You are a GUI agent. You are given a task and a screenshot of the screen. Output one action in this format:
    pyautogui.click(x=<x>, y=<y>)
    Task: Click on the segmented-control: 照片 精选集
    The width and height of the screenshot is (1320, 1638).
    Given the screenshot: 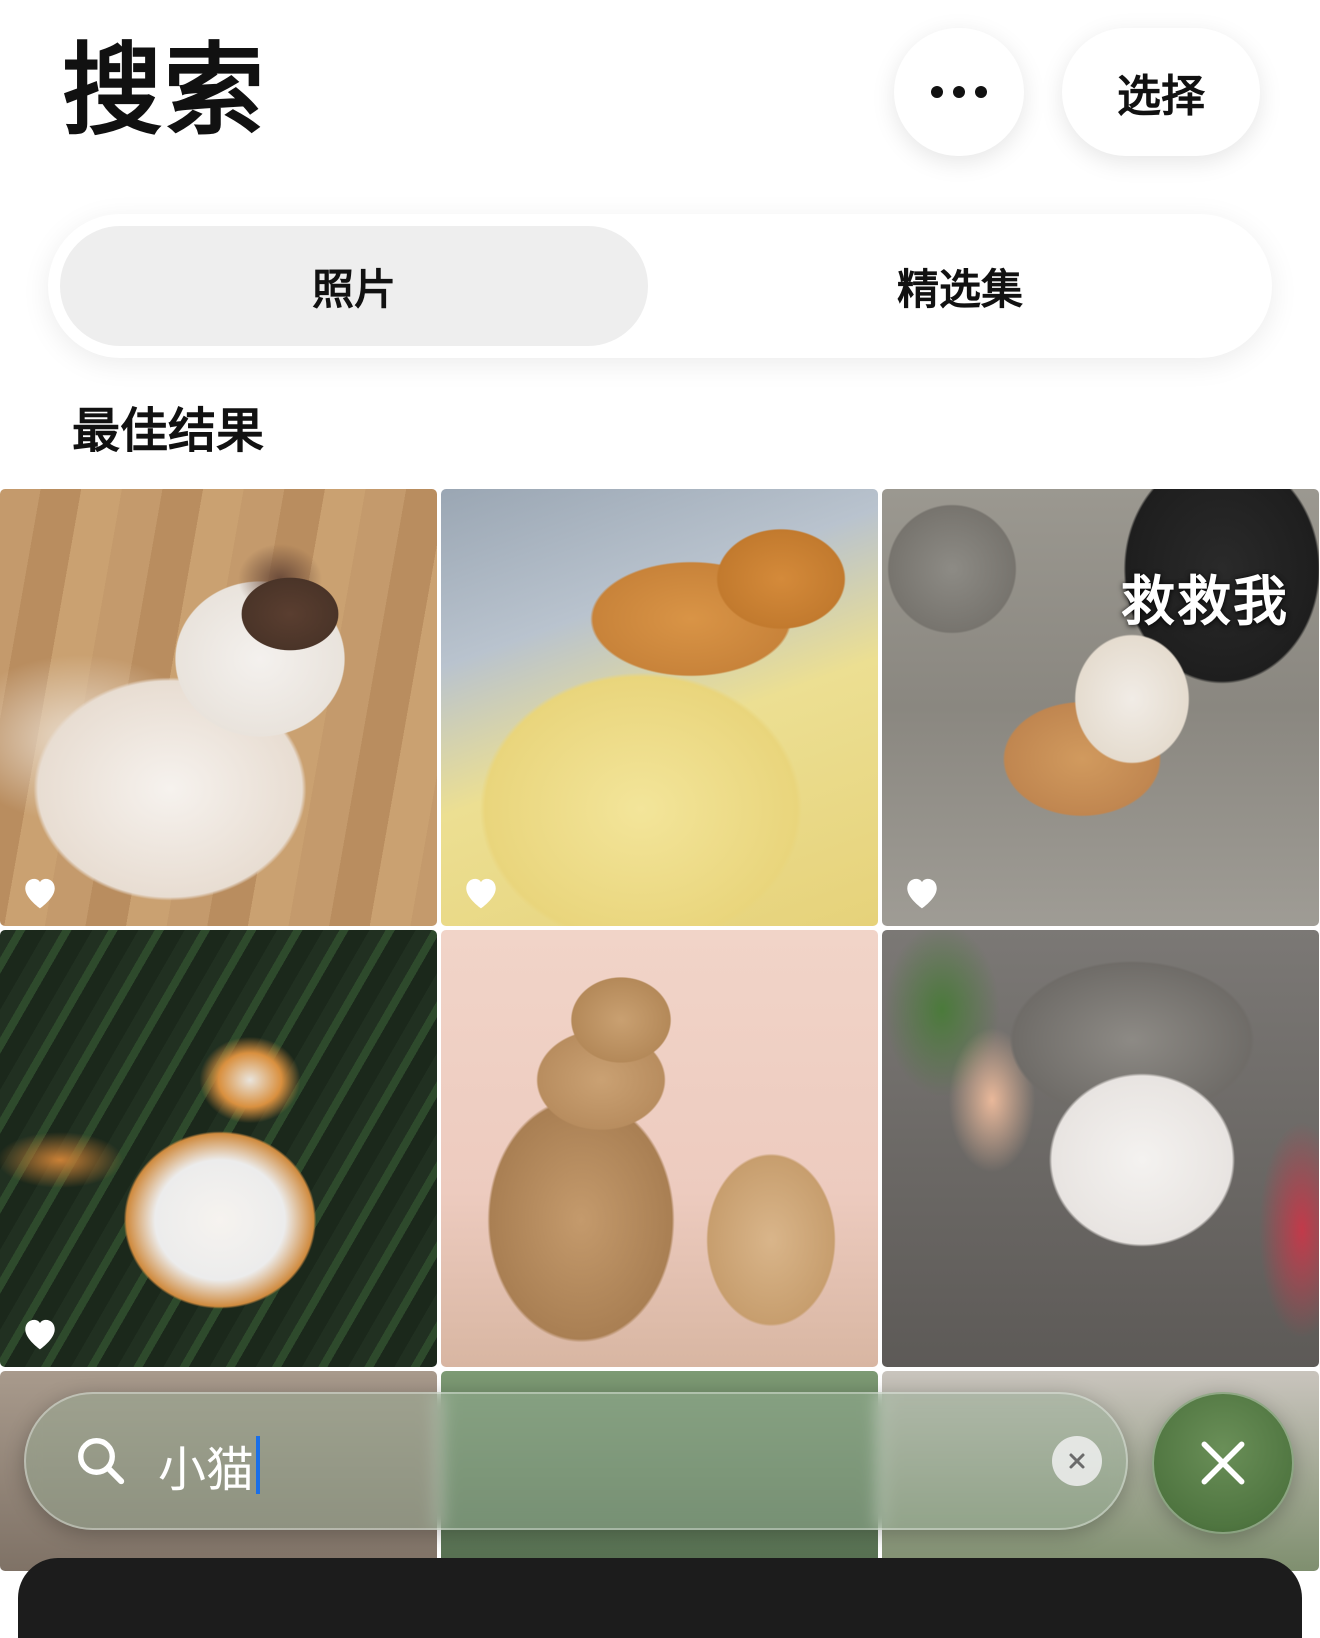 What is the action you would take?
    pyautogui.click(x=660, y=286)
    